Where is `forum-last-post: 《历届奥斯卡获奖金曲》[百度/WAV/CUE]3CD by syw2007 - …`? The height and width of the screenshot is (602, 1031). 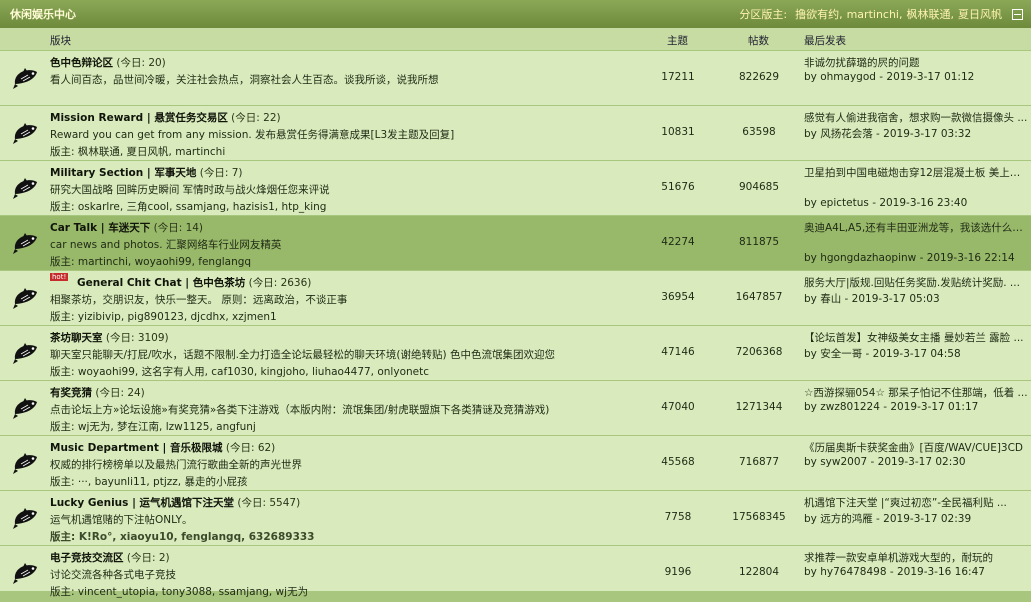 forum-last-post: 《历届奥斯卡获奖金曲》[百度/WAV/CUE]3CD by syw2007 - … is located at coordinates (916, 454).